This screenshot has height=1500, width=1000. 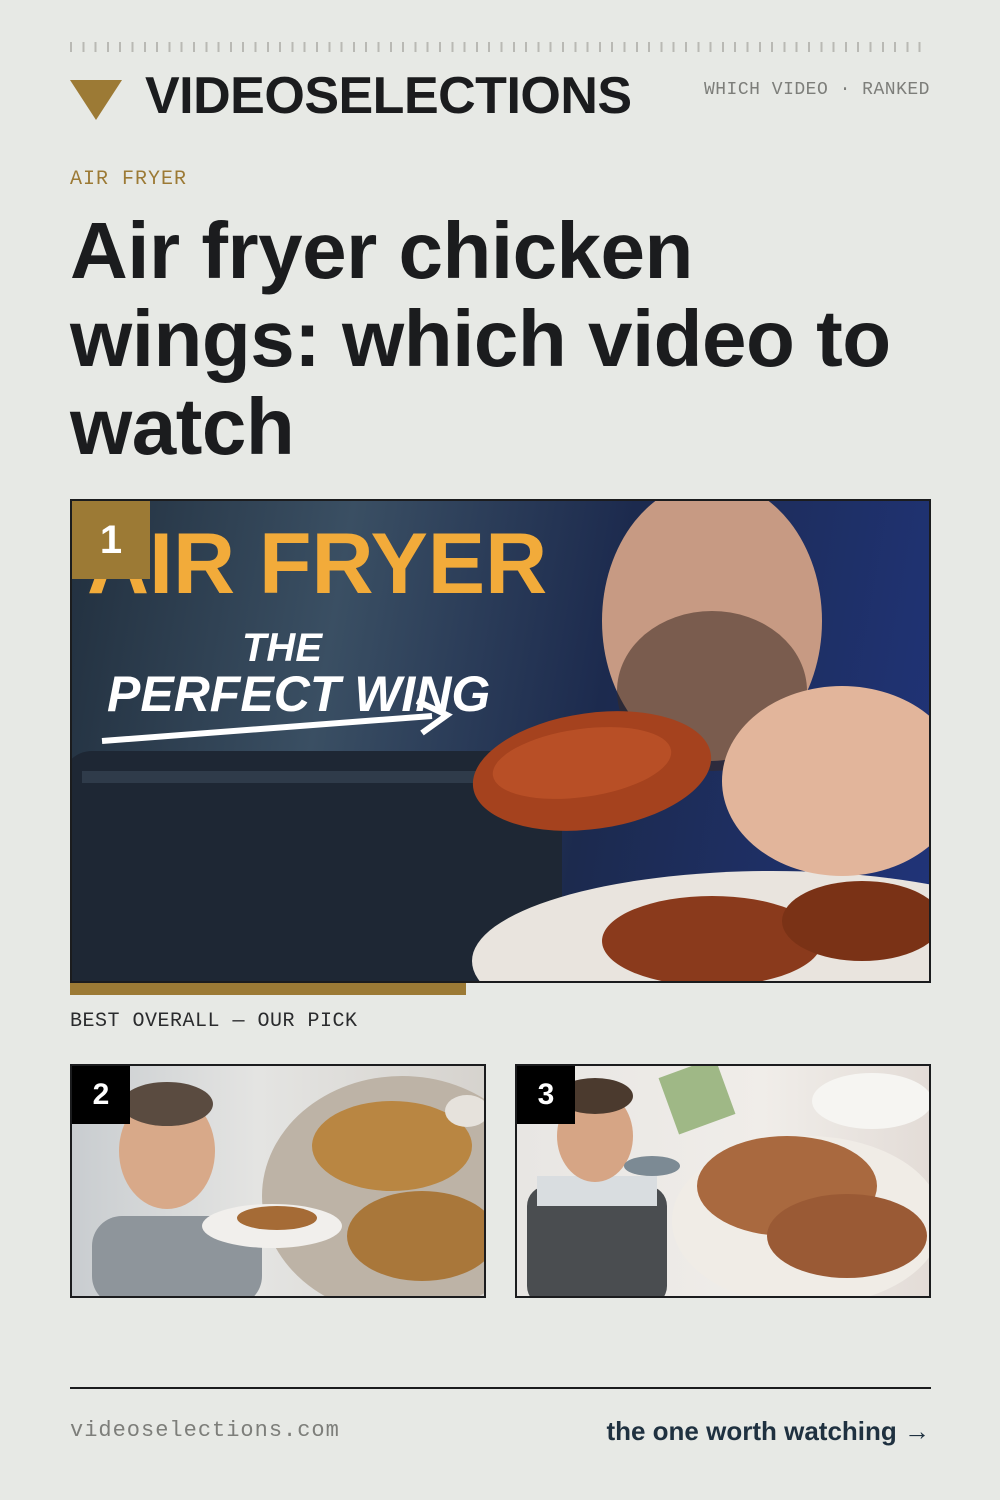 What do you see at coordinates (167, 1104) in the screenshot?
I see `person-hair` at bounding box center [167, 1104].